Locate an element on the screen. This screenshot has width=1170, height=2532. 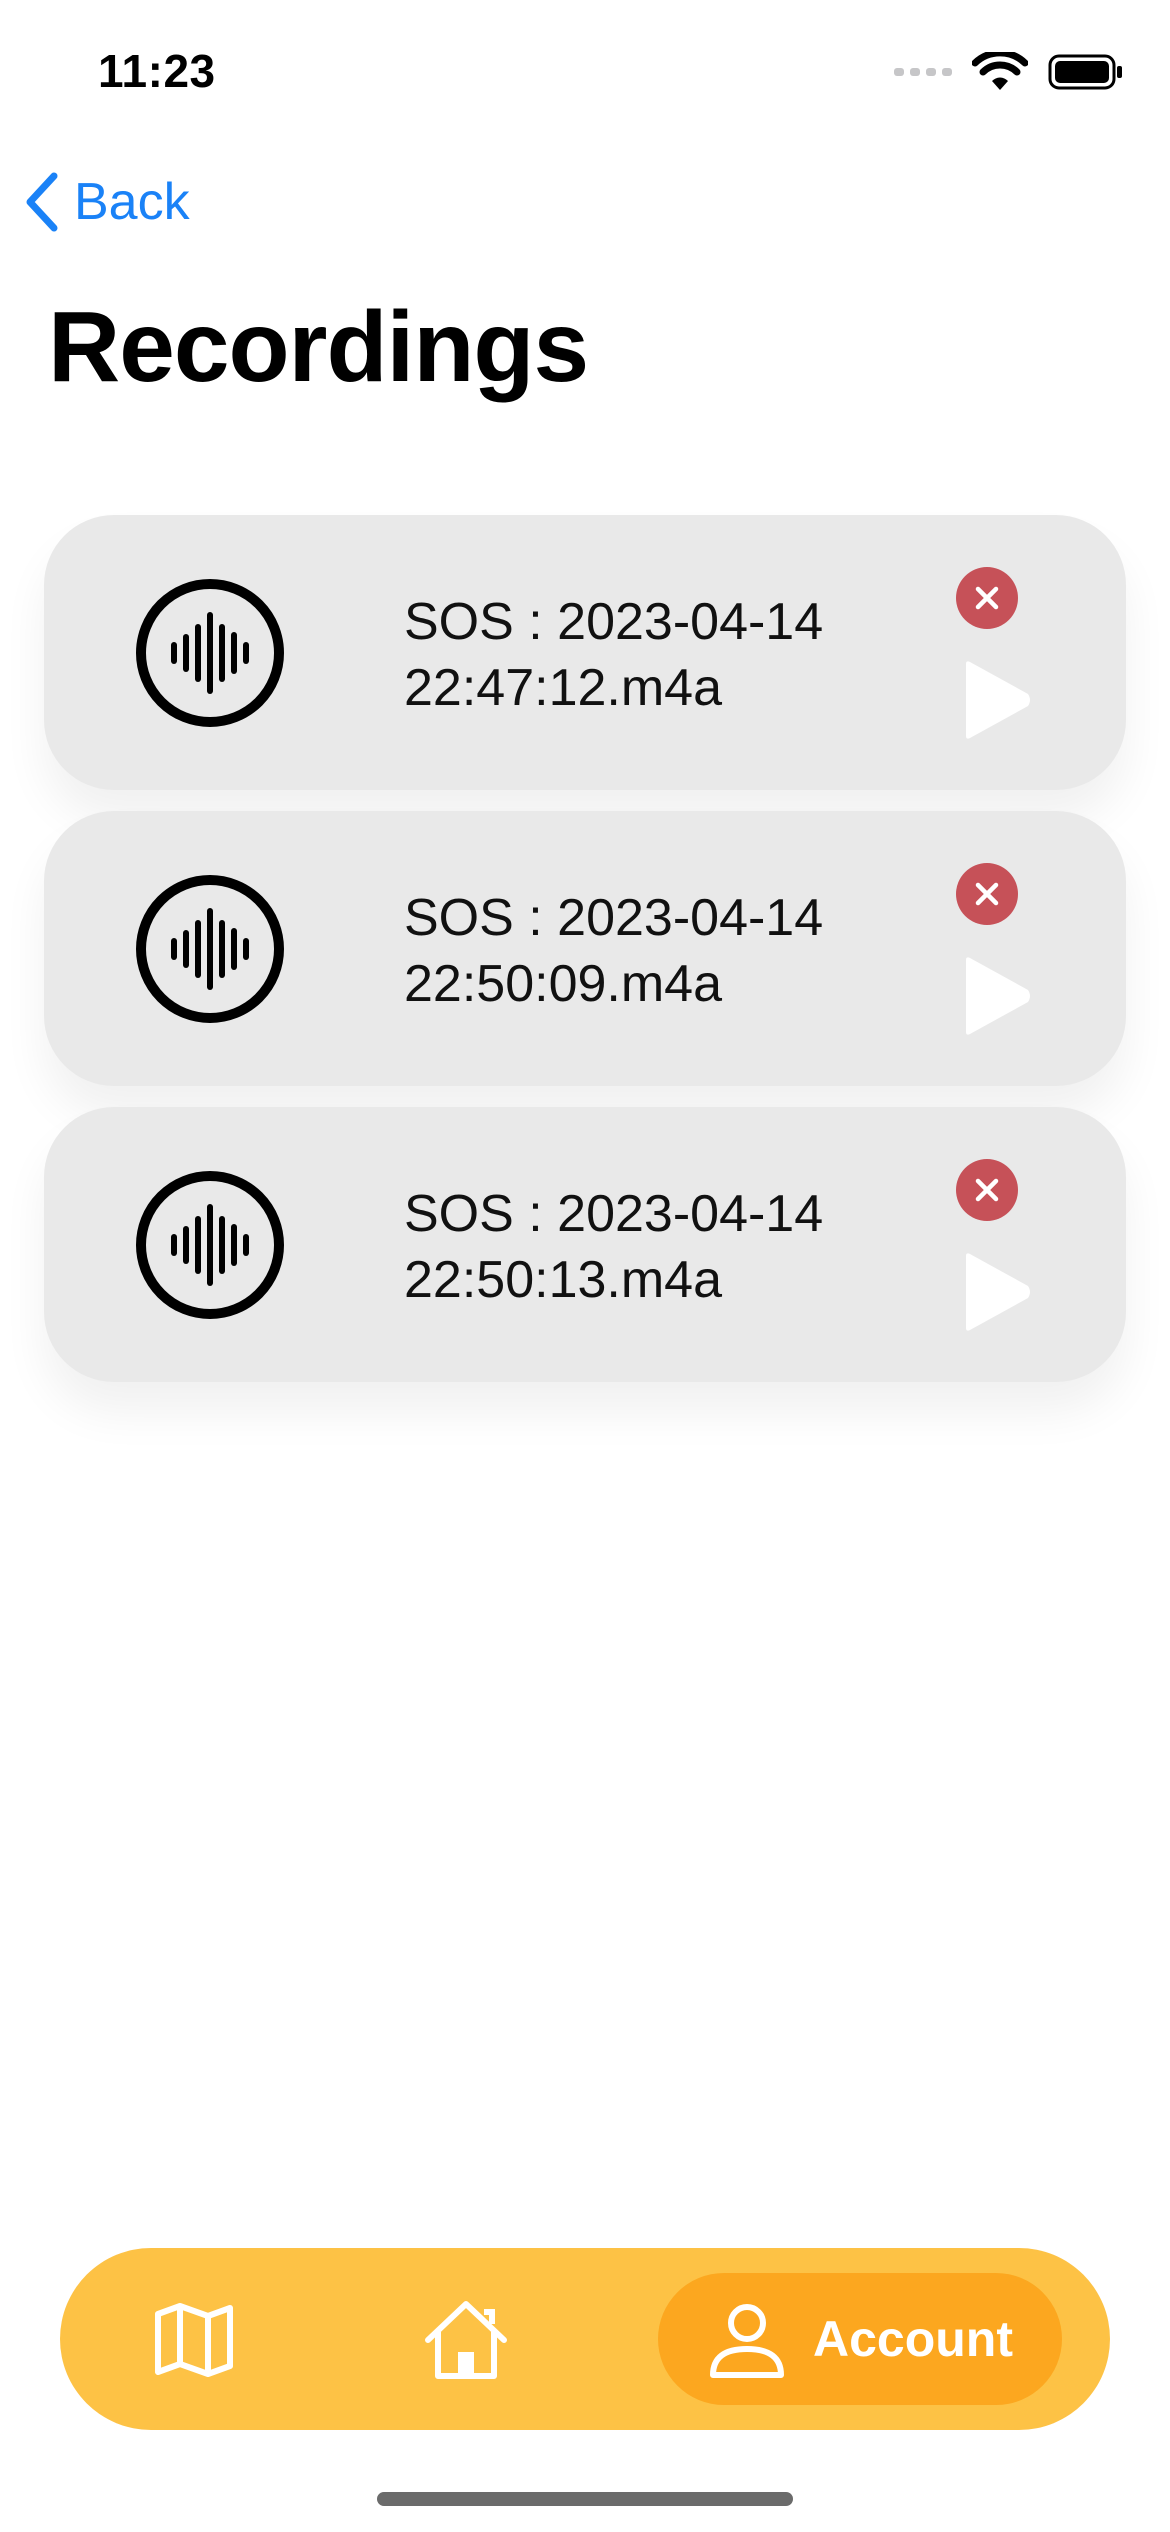
tab-account: Account is located at coordinates (860, 2339).